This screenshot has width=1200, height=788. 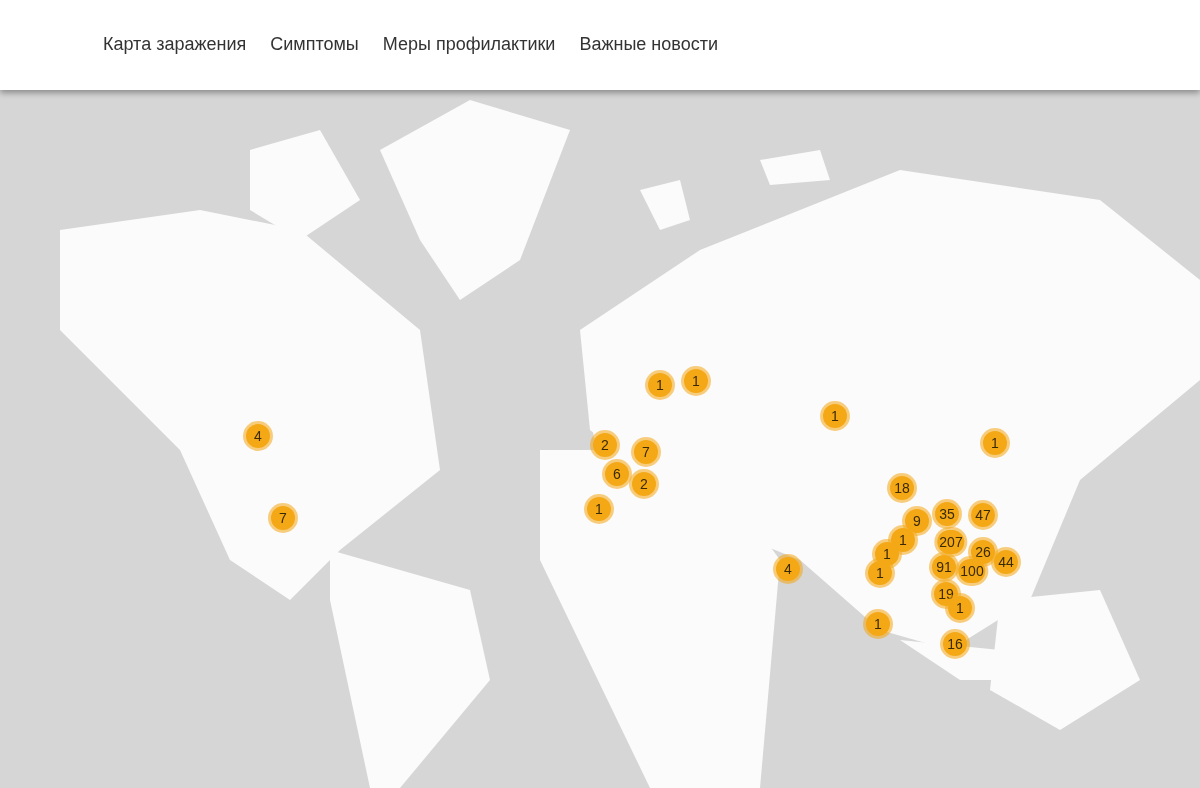 I want to click on nav-link: Симптомы, so click(x=314, y=45).